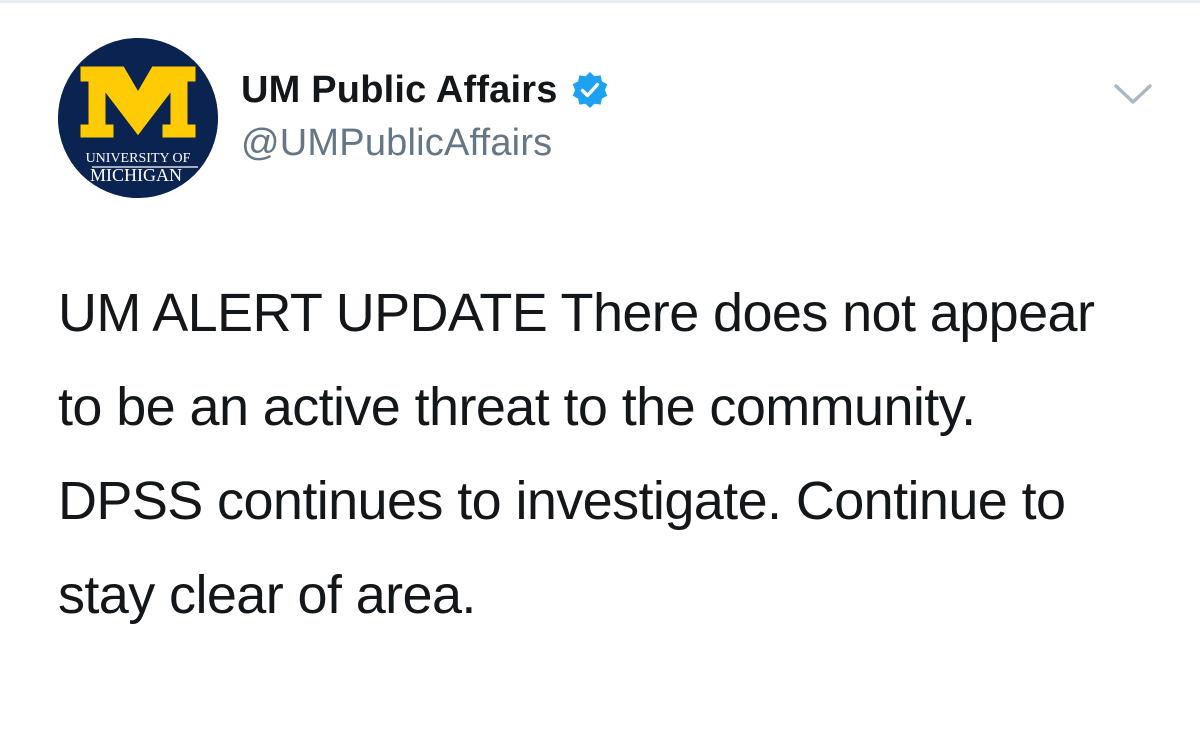  I want to click on avatar-line1: UNIVERSITY OF, so click(138, 158).